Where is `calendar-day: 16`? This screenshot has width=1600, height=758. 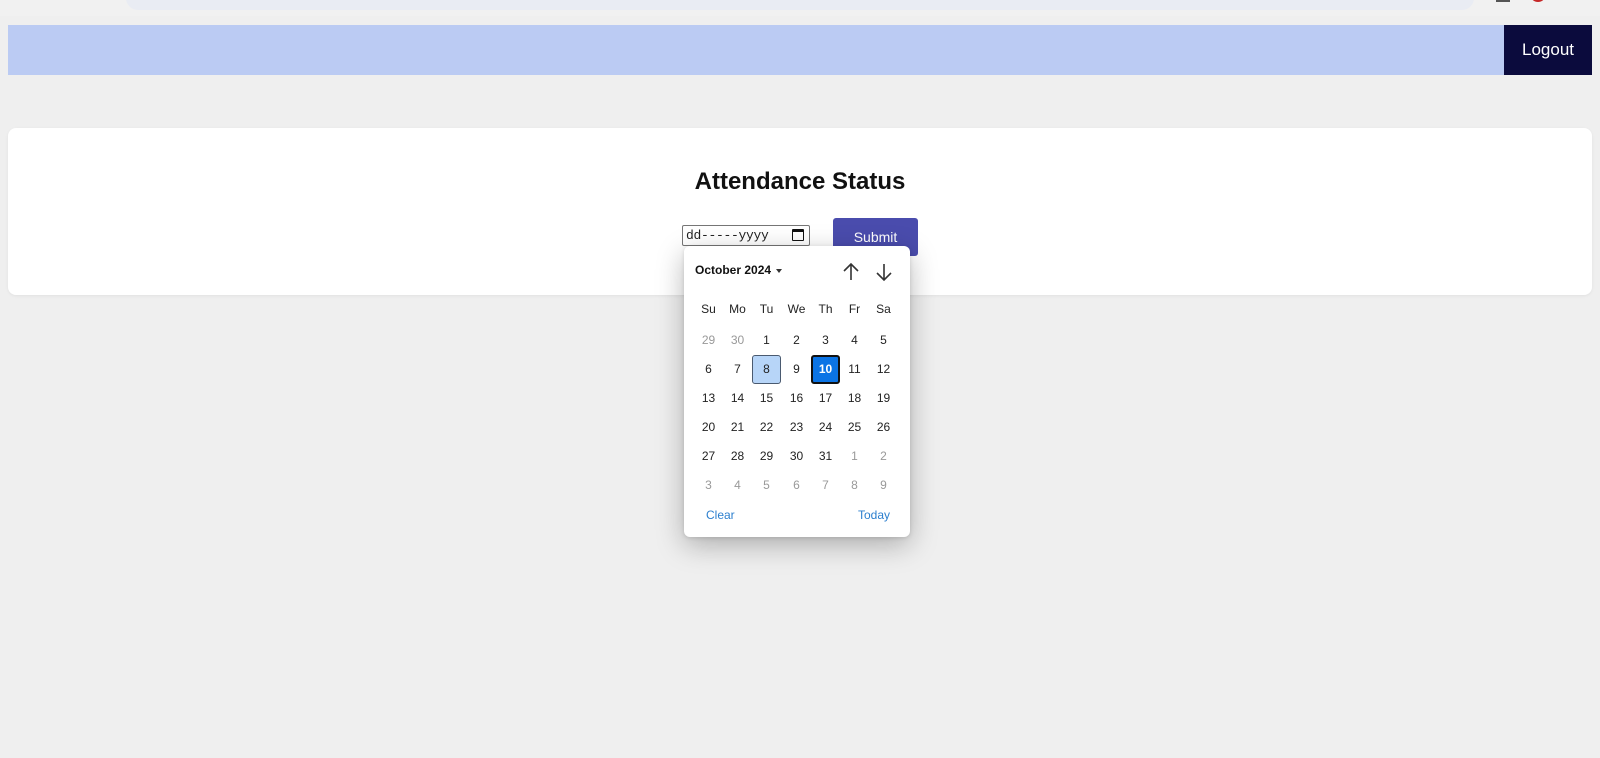
calendar-day: 16 is located at coordinates (796, 398).